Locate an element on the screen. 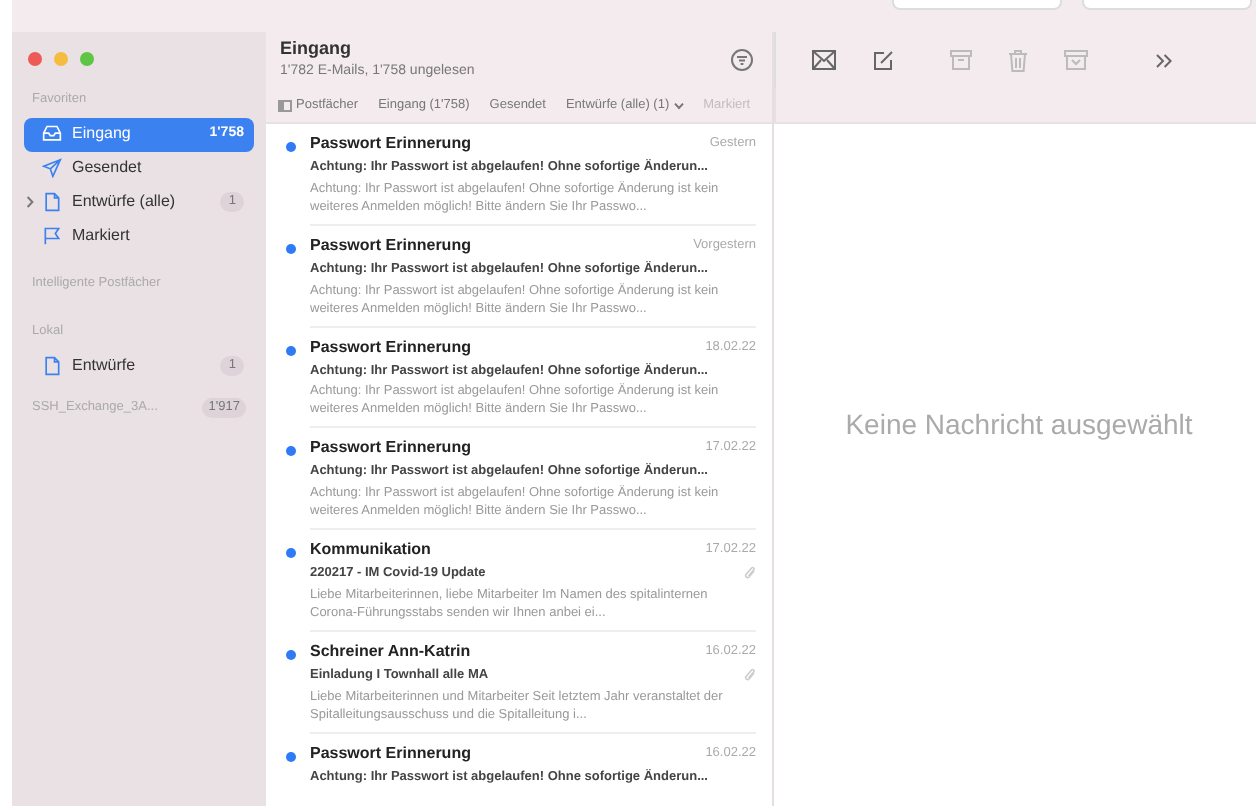  flag-icon is located at coordinates (52, 236).